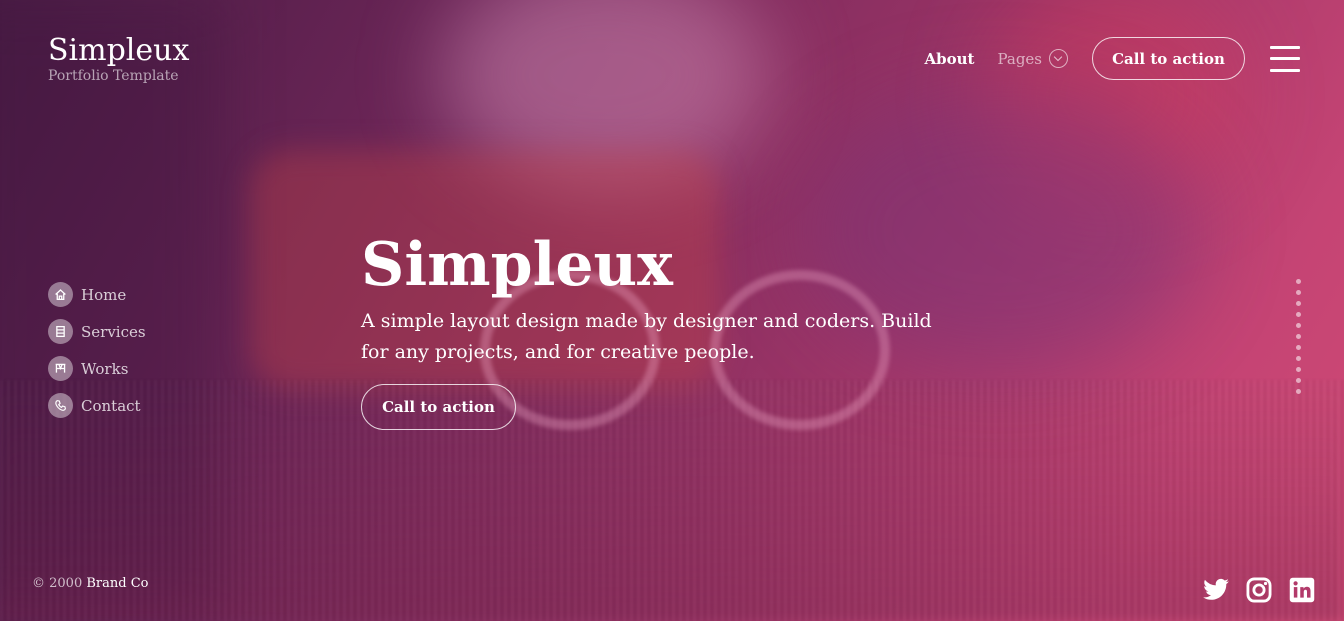  Describe the element at coordinates (1285, 58) in the screenshot. I see `hamburger-menu-icon` at that location.